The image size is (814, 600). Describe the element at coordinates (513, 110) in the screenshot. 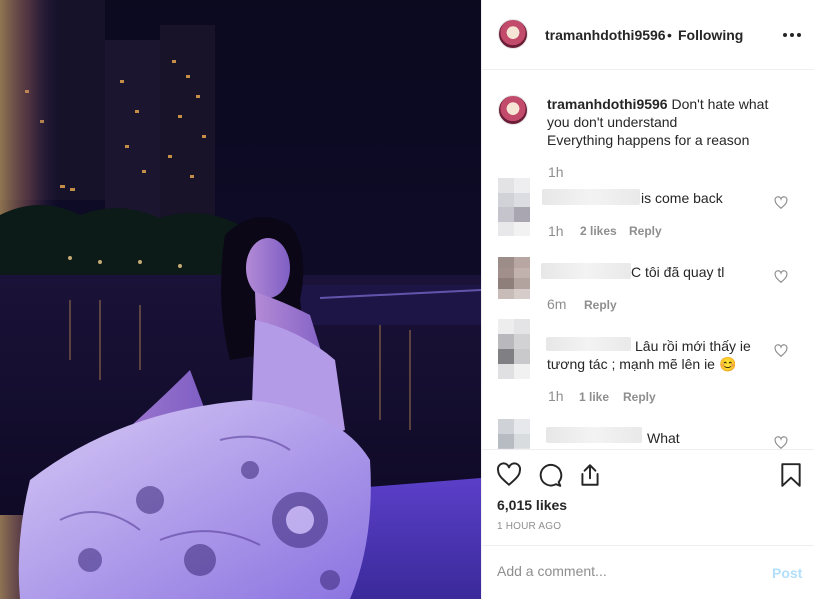

I see `caption-avatar` at that location.